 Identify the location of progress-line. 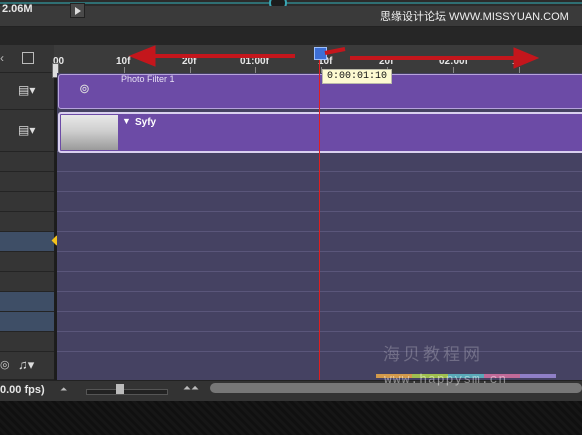
(291, 3).